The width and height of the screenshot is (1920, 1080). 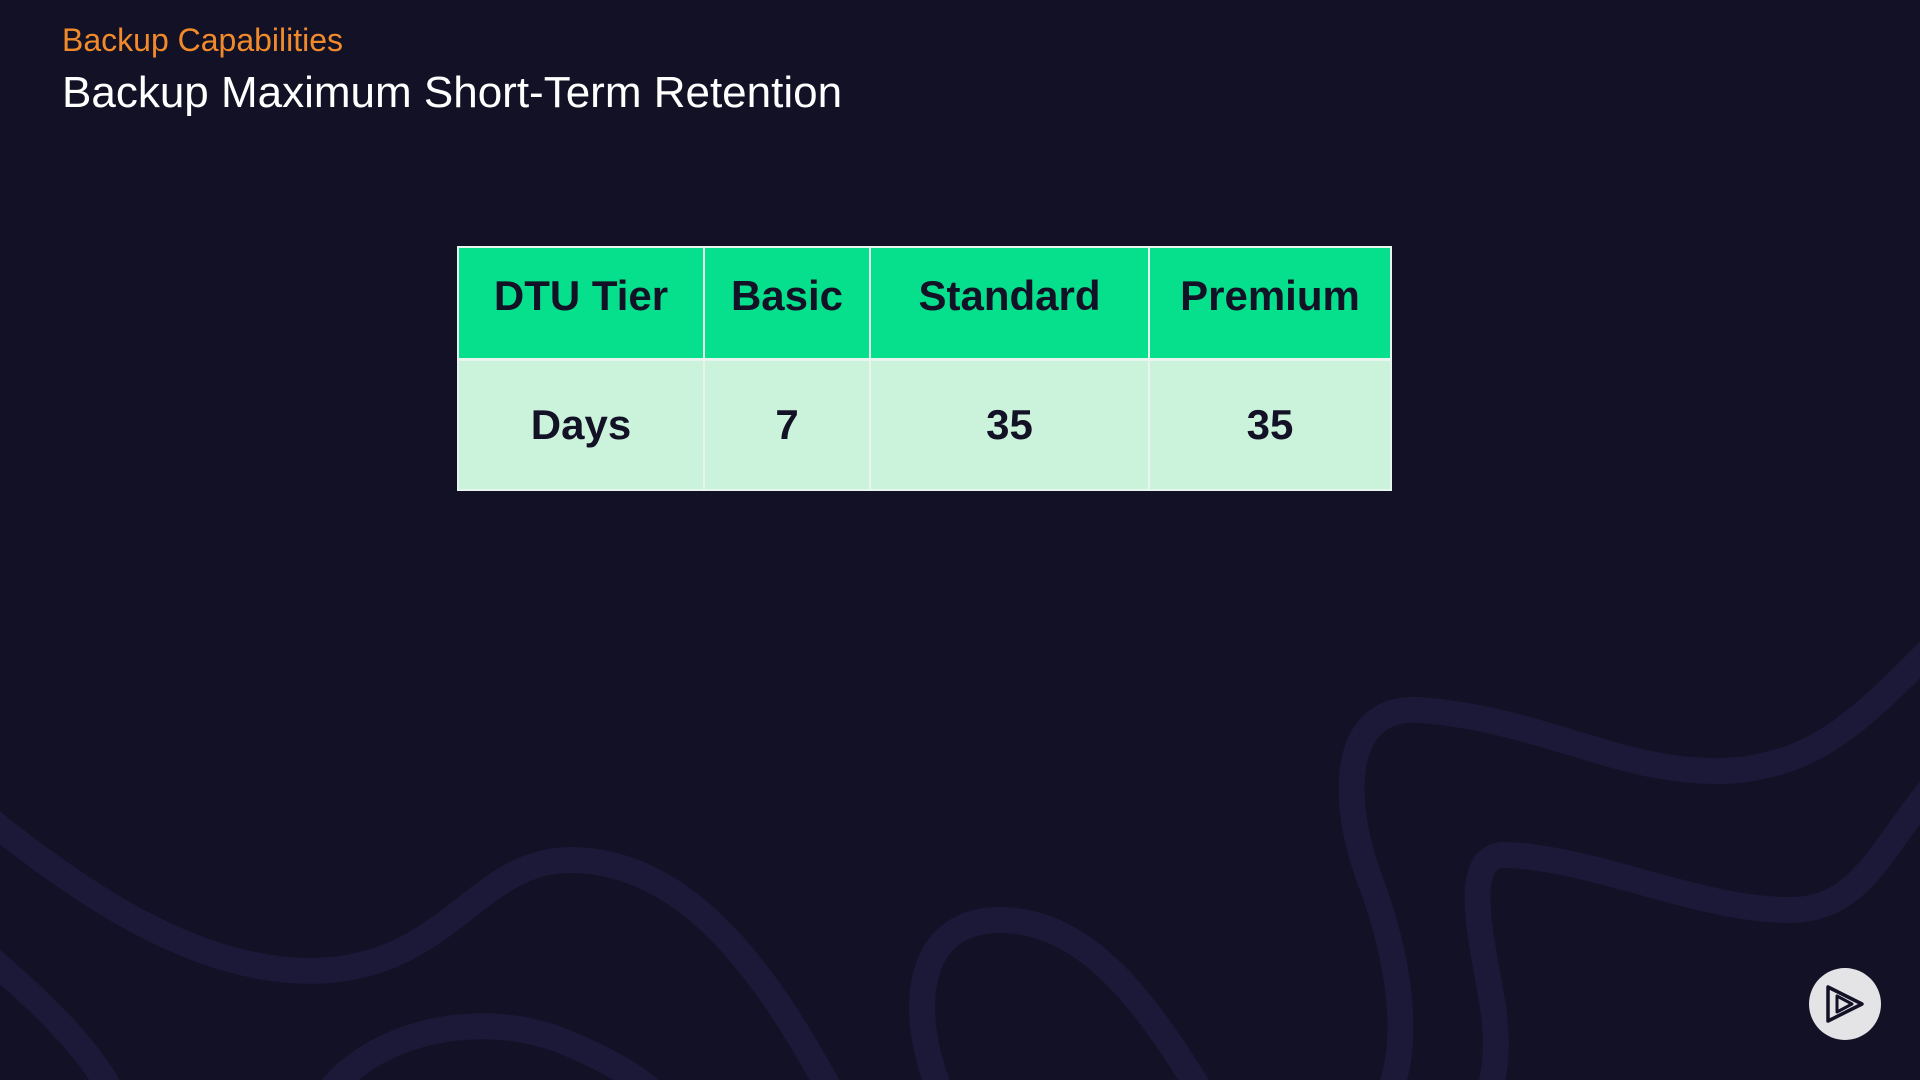 What do you see at coordinates (787, 424) in the screenshot?
I see `cell-basic-days: 7` at bounding box center [787, 424].